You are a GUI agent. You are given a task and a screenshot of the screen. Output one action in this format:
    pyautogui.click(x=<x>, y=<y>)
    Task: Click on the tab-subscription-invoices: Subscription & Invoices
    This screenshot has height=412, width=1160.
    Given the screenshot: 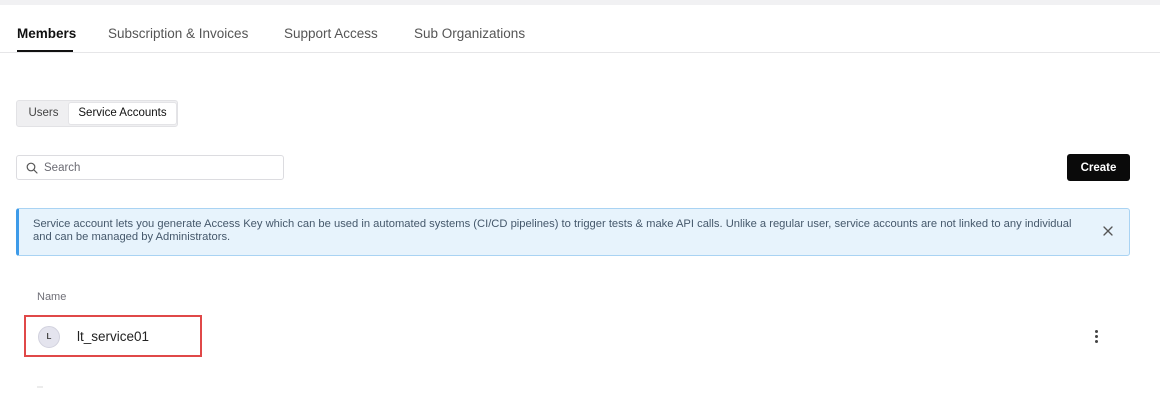 What is the action you would take?
    pyautogui.click(x=178, y=33)
    